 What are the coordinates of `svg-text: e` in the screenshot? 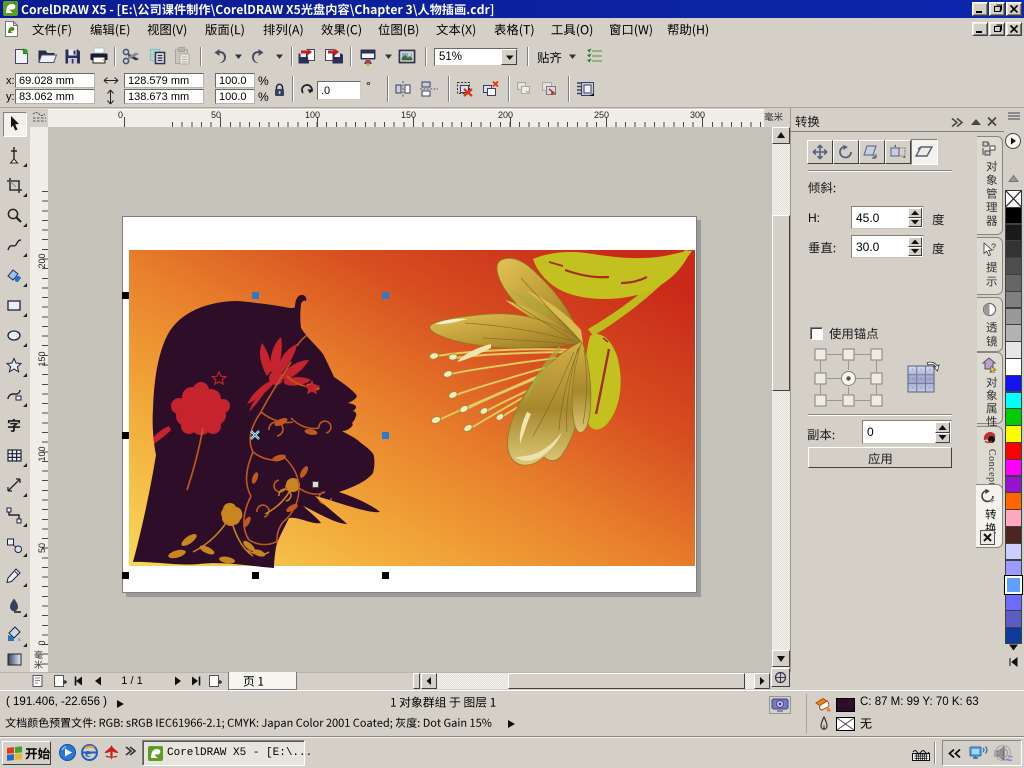 It's located at (88, 752).